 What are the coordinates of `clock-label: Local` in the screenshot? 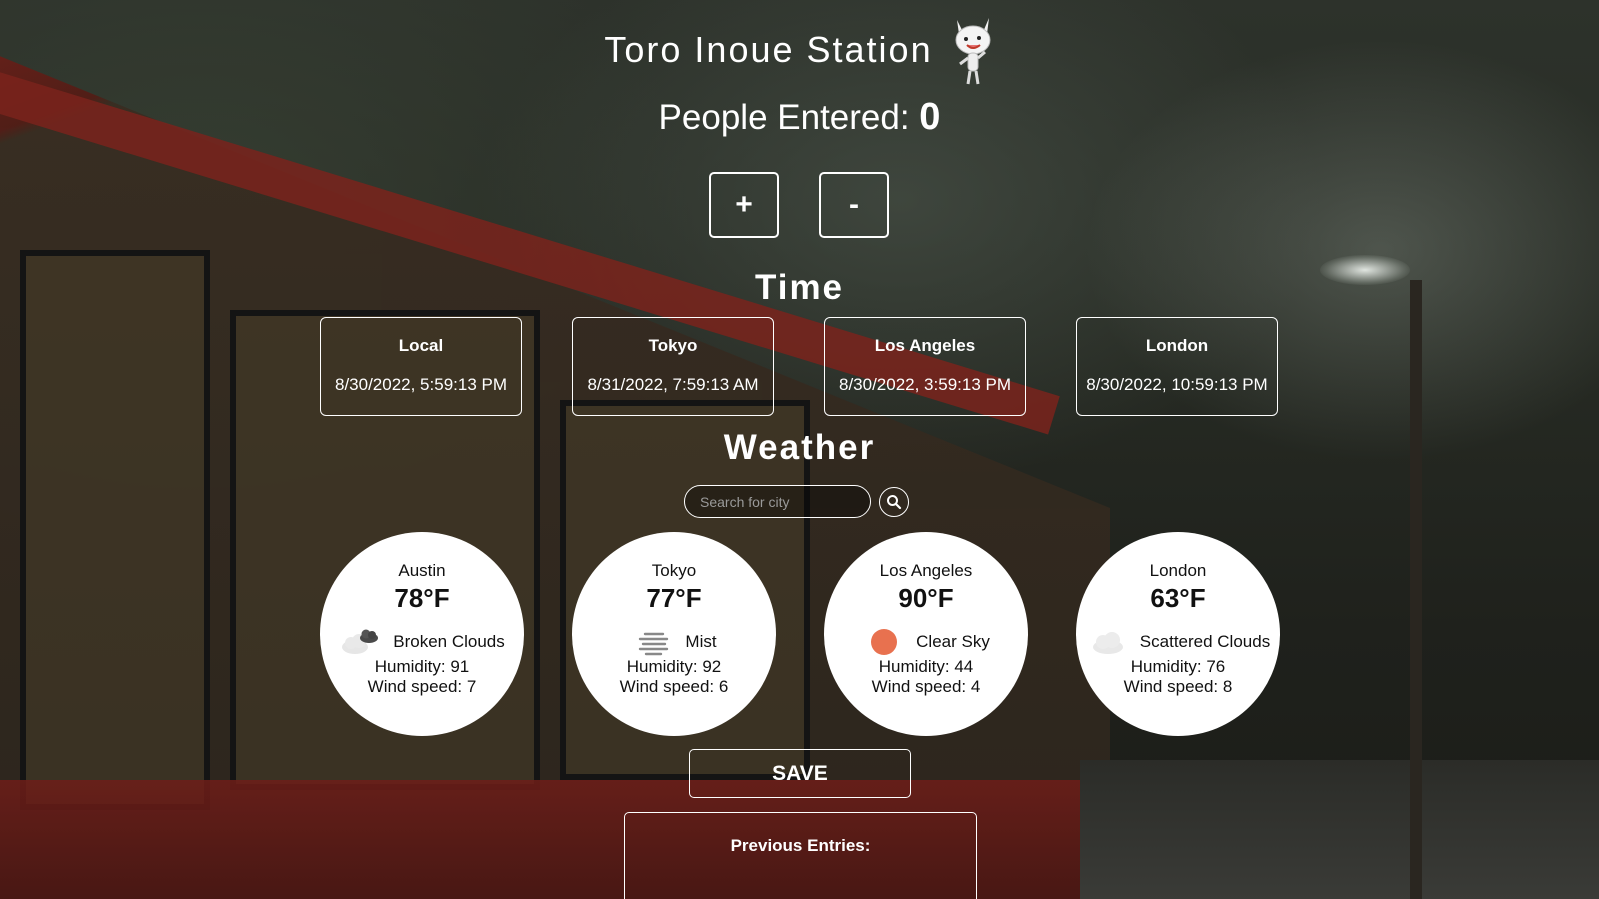 It's located at (421, 345).